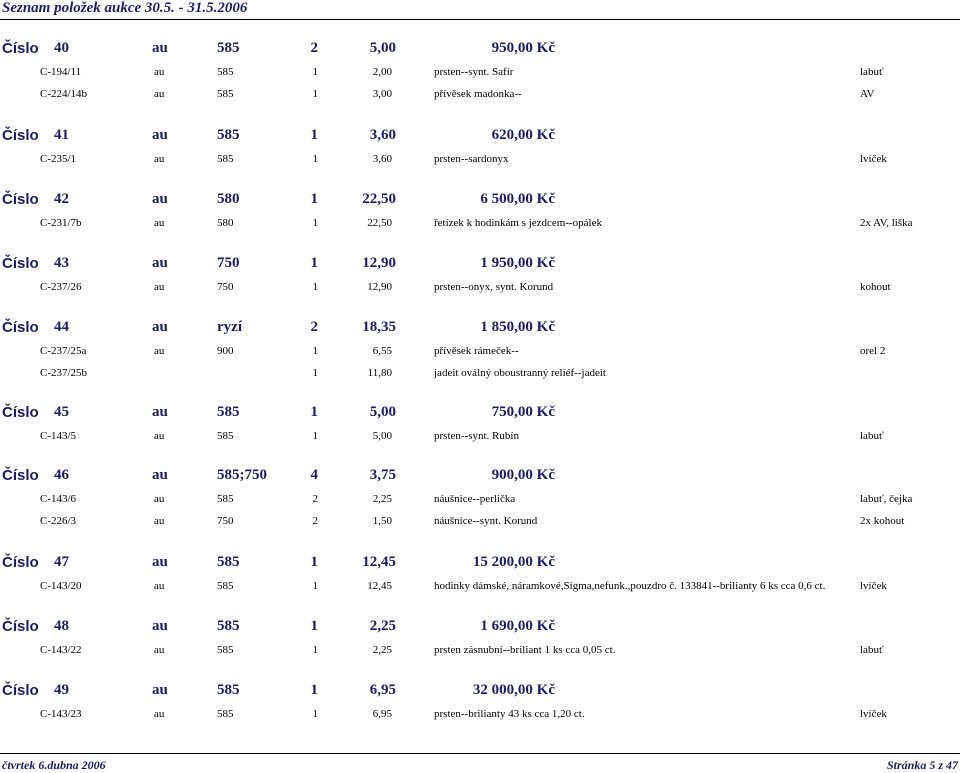 The image size is (960, 773). Describe the element at coordinates (61, 714) in the screenshot. I see `item-code: C-143/23` at that location.